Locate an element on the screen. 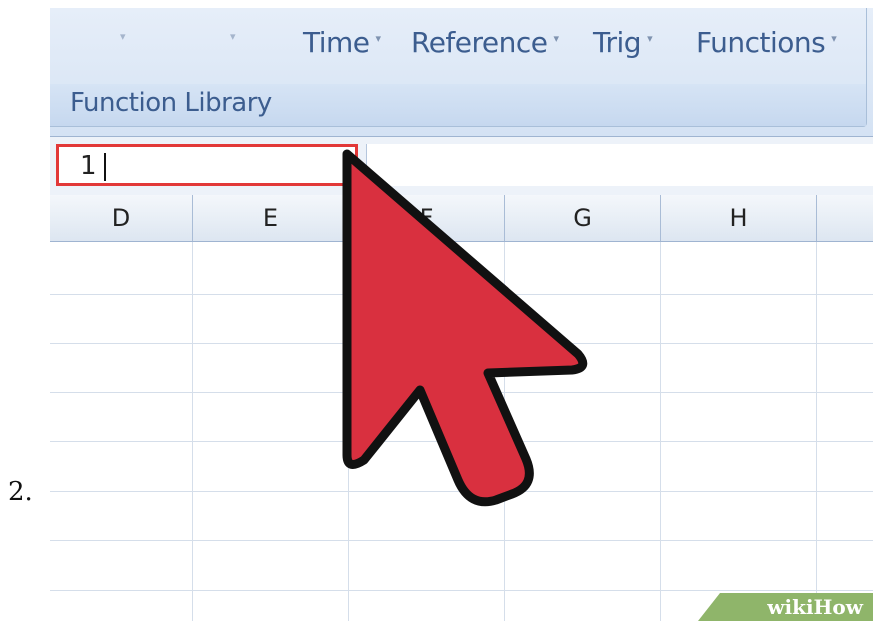 The height and width of the screenshot is (621, 873). formula-bar is located at coordinates (619, 165).